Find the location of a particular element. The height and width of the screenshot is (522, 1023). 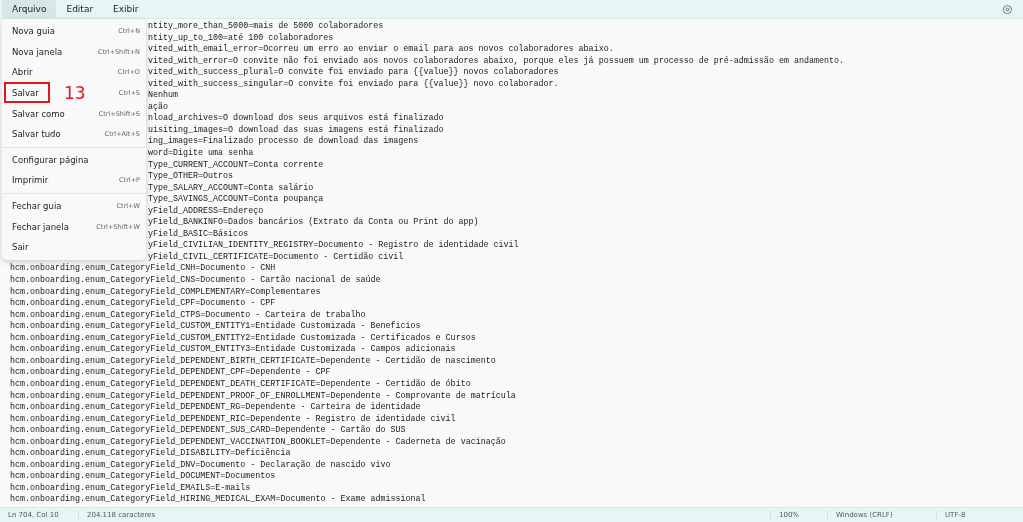

code-line: hcm.onboarding.enum_CategoryField_DEPENDENT_RIC=Dependente - Registro de identidade civil is located at coordinates (233, 418).